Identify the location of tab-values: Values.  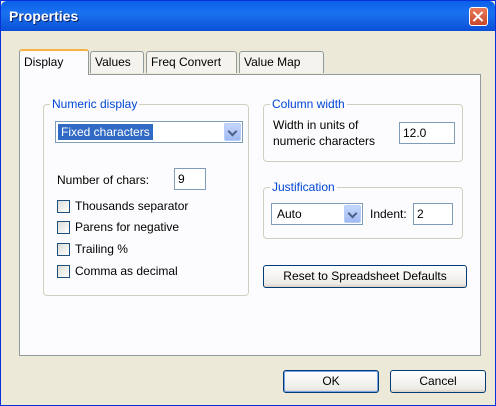
(117, 62).